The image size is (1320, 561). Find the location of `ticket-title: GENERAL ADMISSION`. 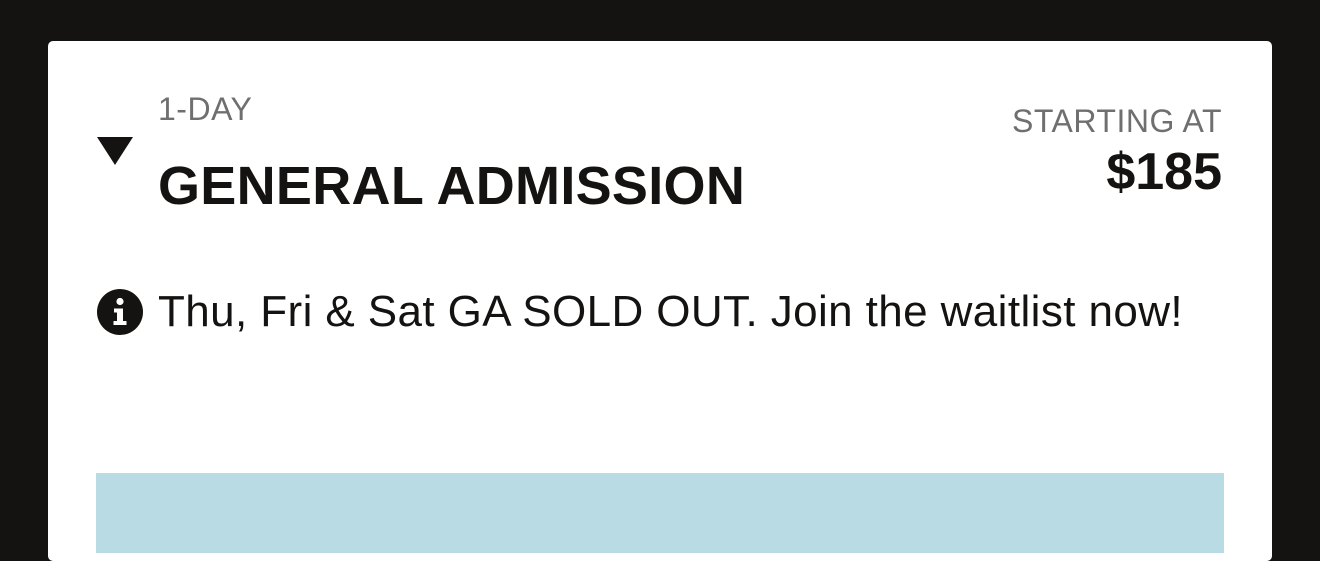

ticket-title: GENERAL ADMISSION is located at coordinates (452, 186).